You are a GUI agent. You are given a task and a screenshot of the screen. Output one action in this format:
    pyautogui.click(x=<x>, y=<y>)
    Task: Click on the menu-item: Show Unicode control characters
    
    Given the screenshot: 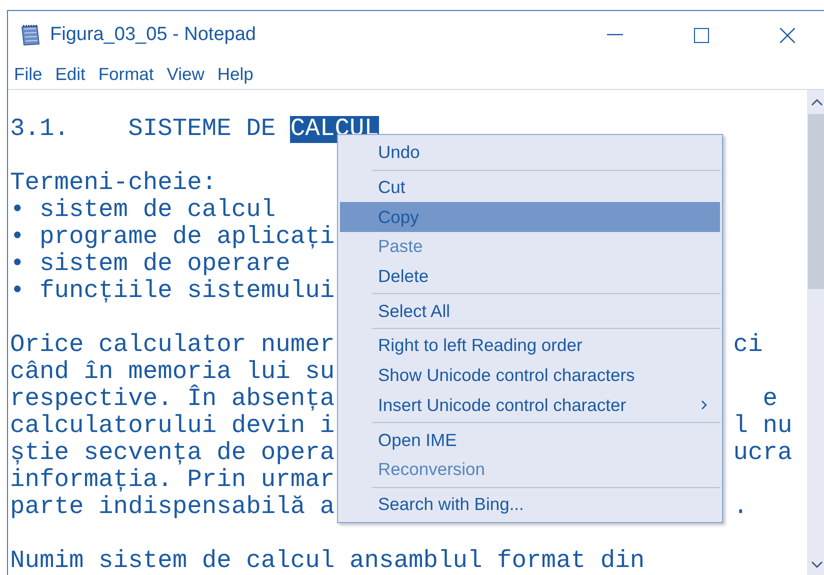 What is the action you would take?
    pyautogui.click(x=530, y=375)
    